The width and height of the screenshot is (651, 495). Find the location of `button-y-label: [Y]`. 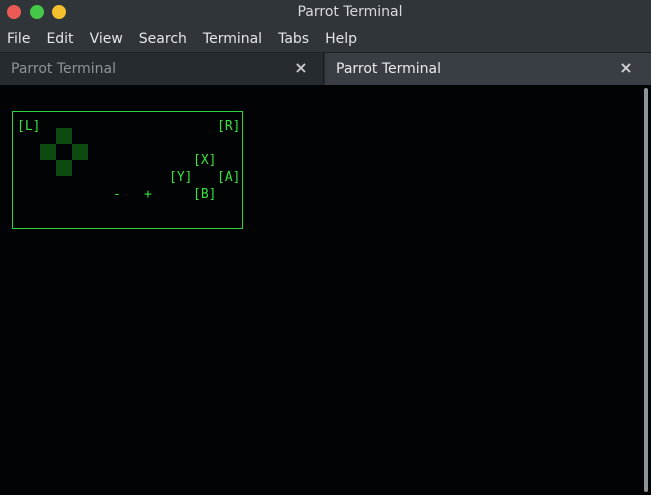

button-y-label: [Y] is located at coordinates (181, 177).